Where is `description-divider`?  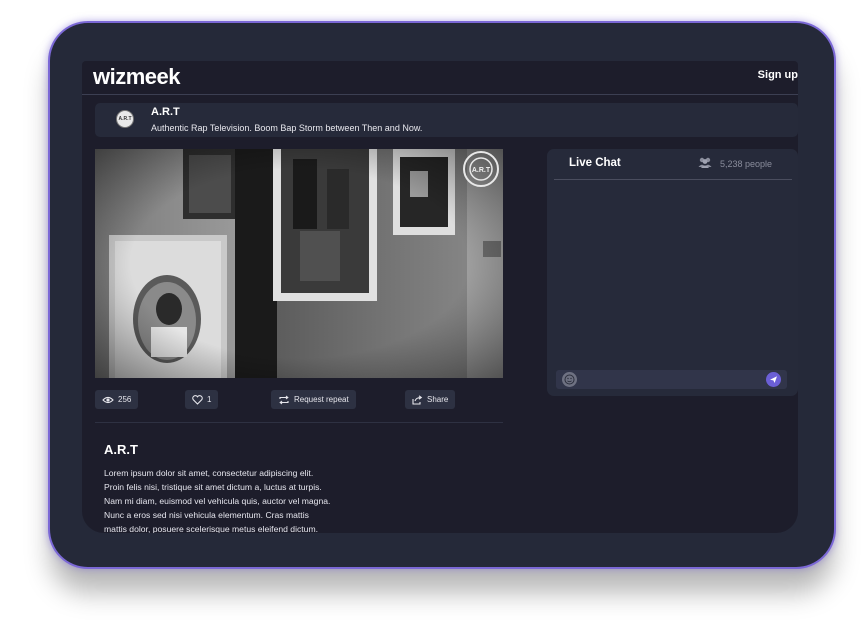 description-divider is located at coordinates (299, 422).